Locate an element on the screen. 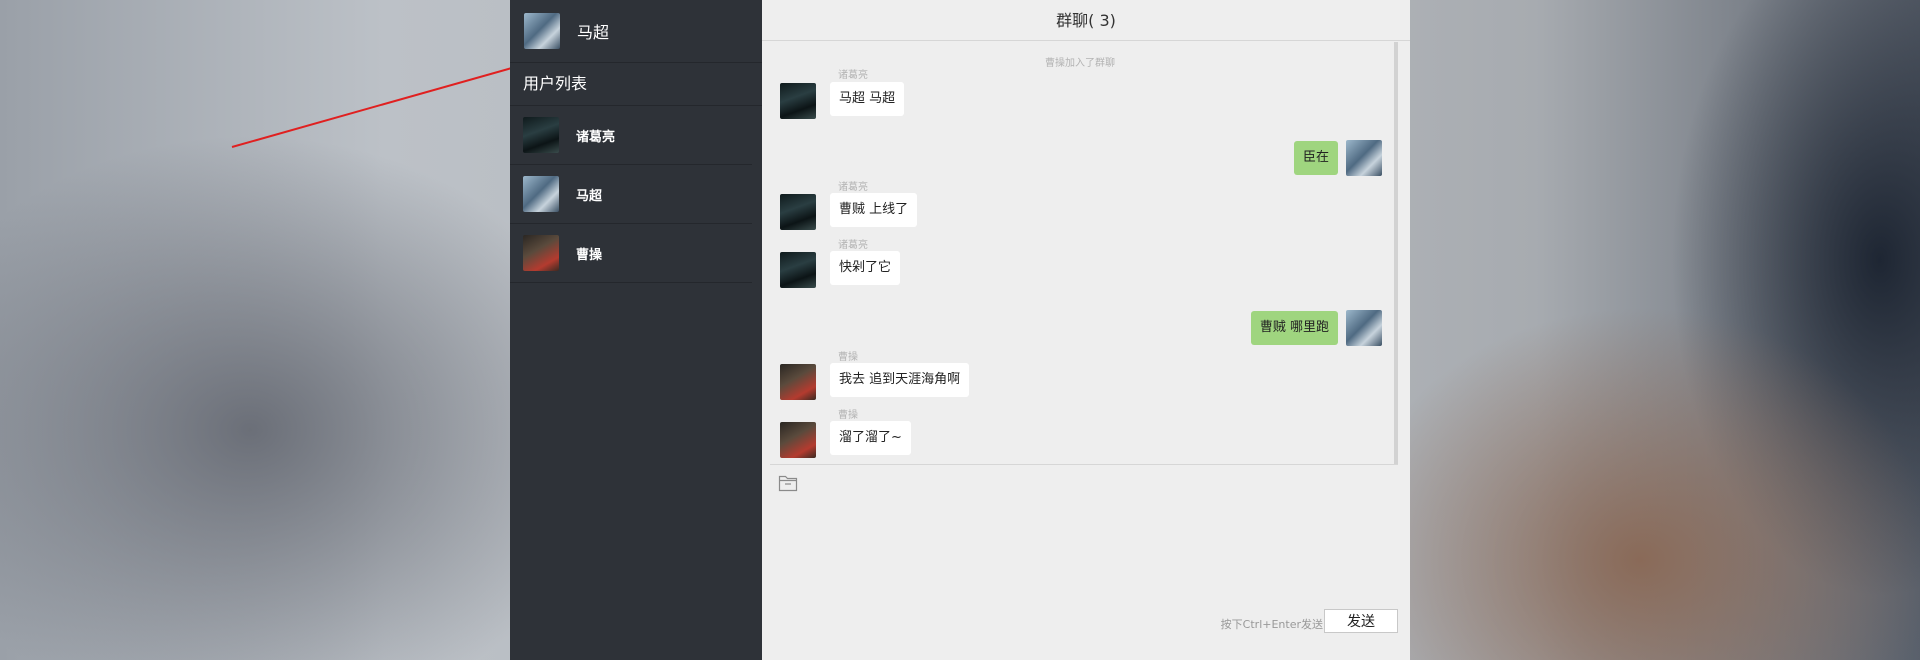 Image resolution: width=1920 pixels, height=660 pixels. message-bubble: 我去 追到天涯海角啊 is located at coordinates (900, 380).